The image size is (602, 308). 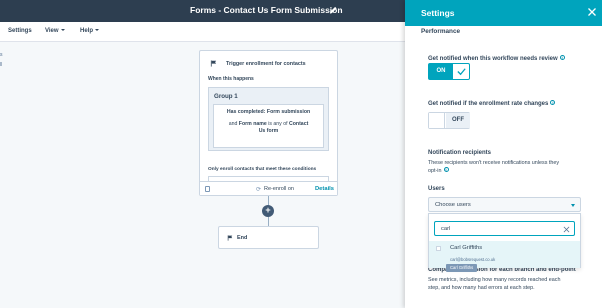 What do you see at coordinates (437, 120) in the screenshot?
I see `toggle-knob` at bounding box center [437, 120].